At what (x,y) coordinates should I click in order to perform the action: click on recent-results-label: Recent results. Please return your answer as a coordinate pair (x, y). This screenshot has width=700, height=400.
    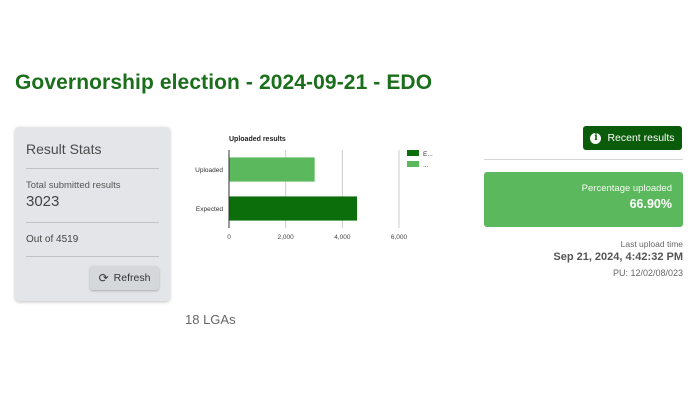
    Looking at the image, I should click on (641, 138).